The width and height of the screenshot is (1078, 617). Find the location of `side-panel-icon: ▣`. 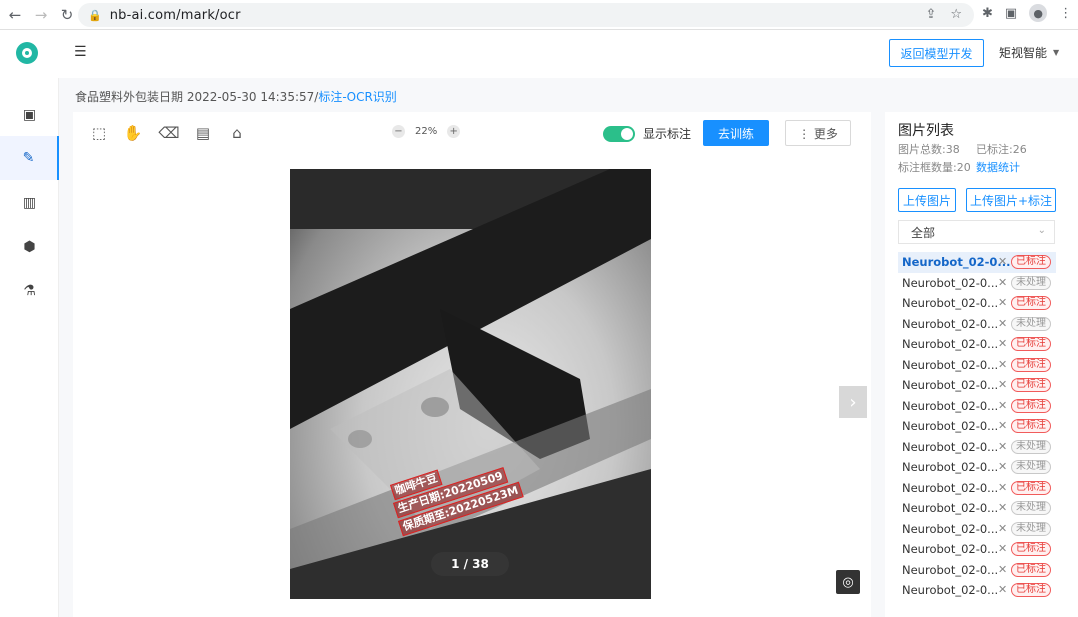

side-panel-icon: ▣ is located at coordinates (1011, 13).